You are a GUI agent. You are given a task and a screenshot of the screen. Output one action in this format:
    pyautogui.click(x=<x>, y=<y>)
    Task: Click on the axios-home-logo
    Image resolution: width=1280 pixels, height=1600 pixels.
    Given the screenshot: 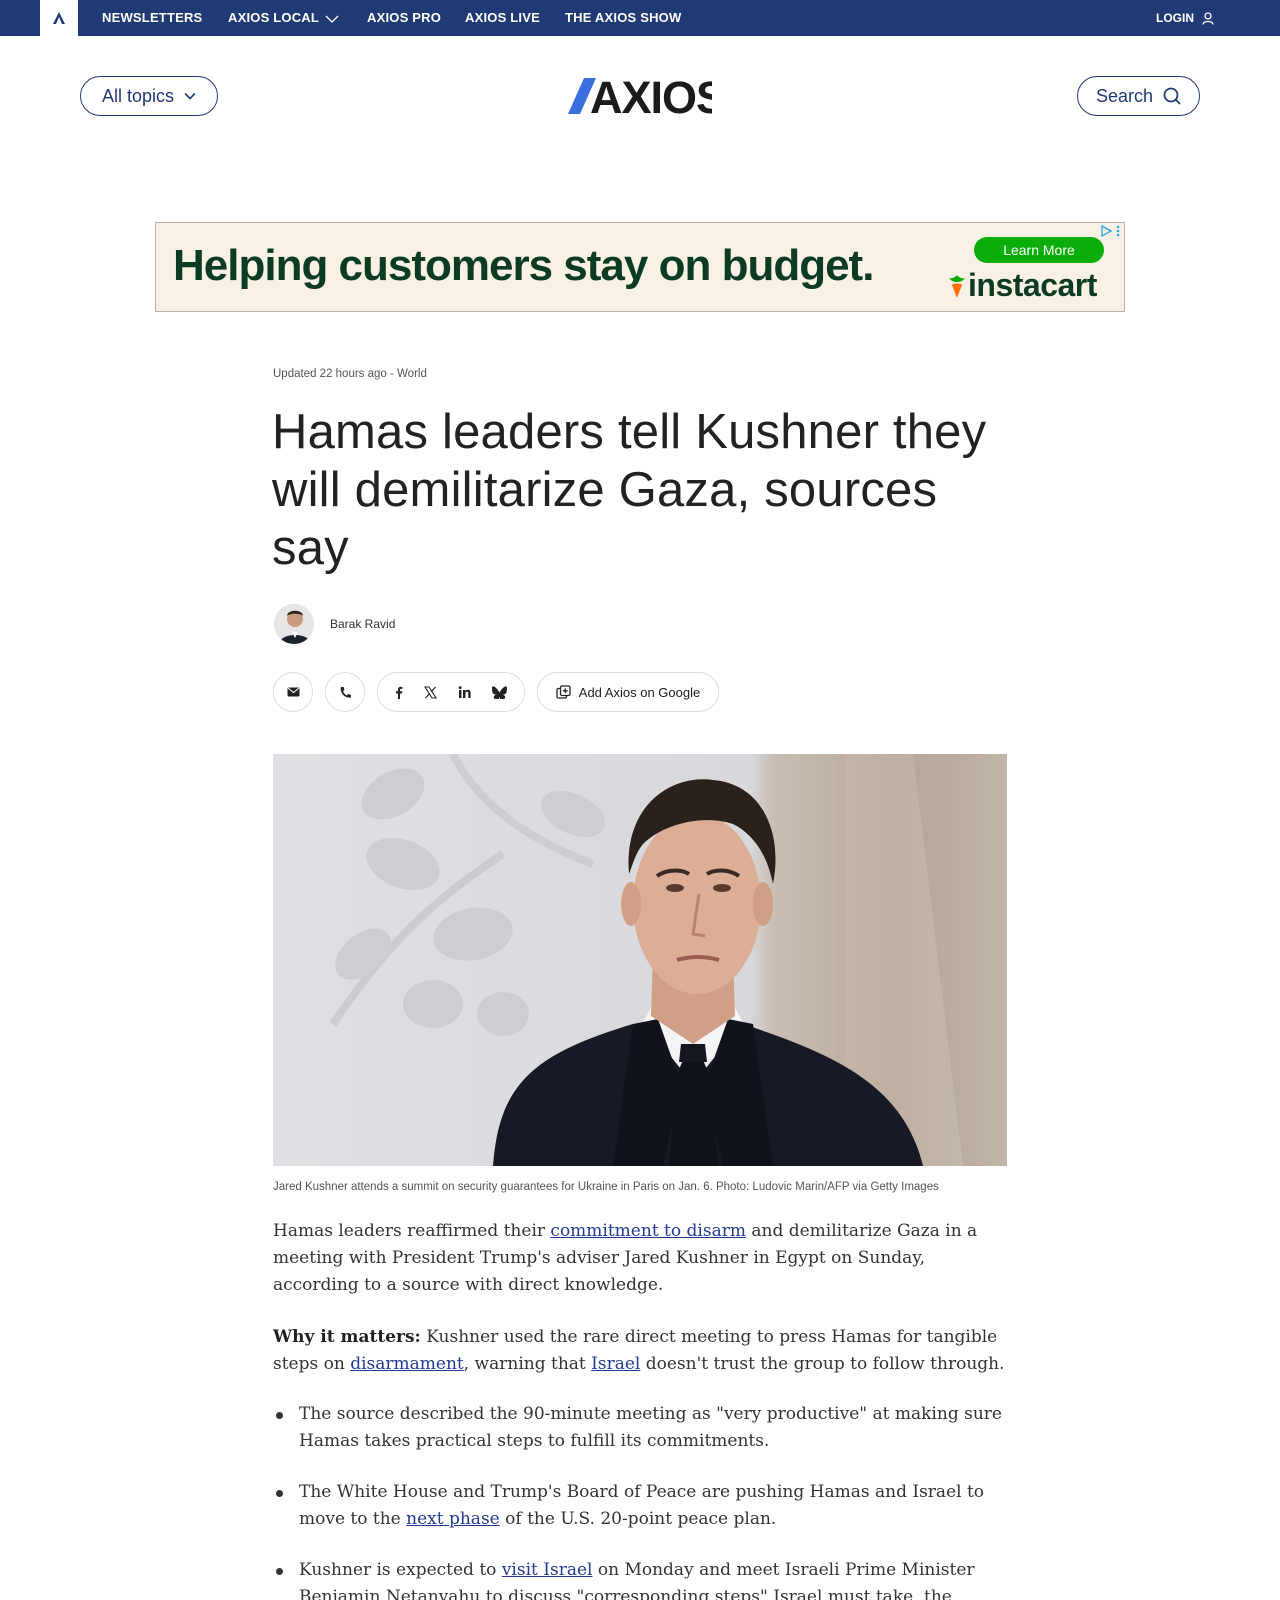 What is the action you would take?
    pyautogui.click(x=59, y=18)
    